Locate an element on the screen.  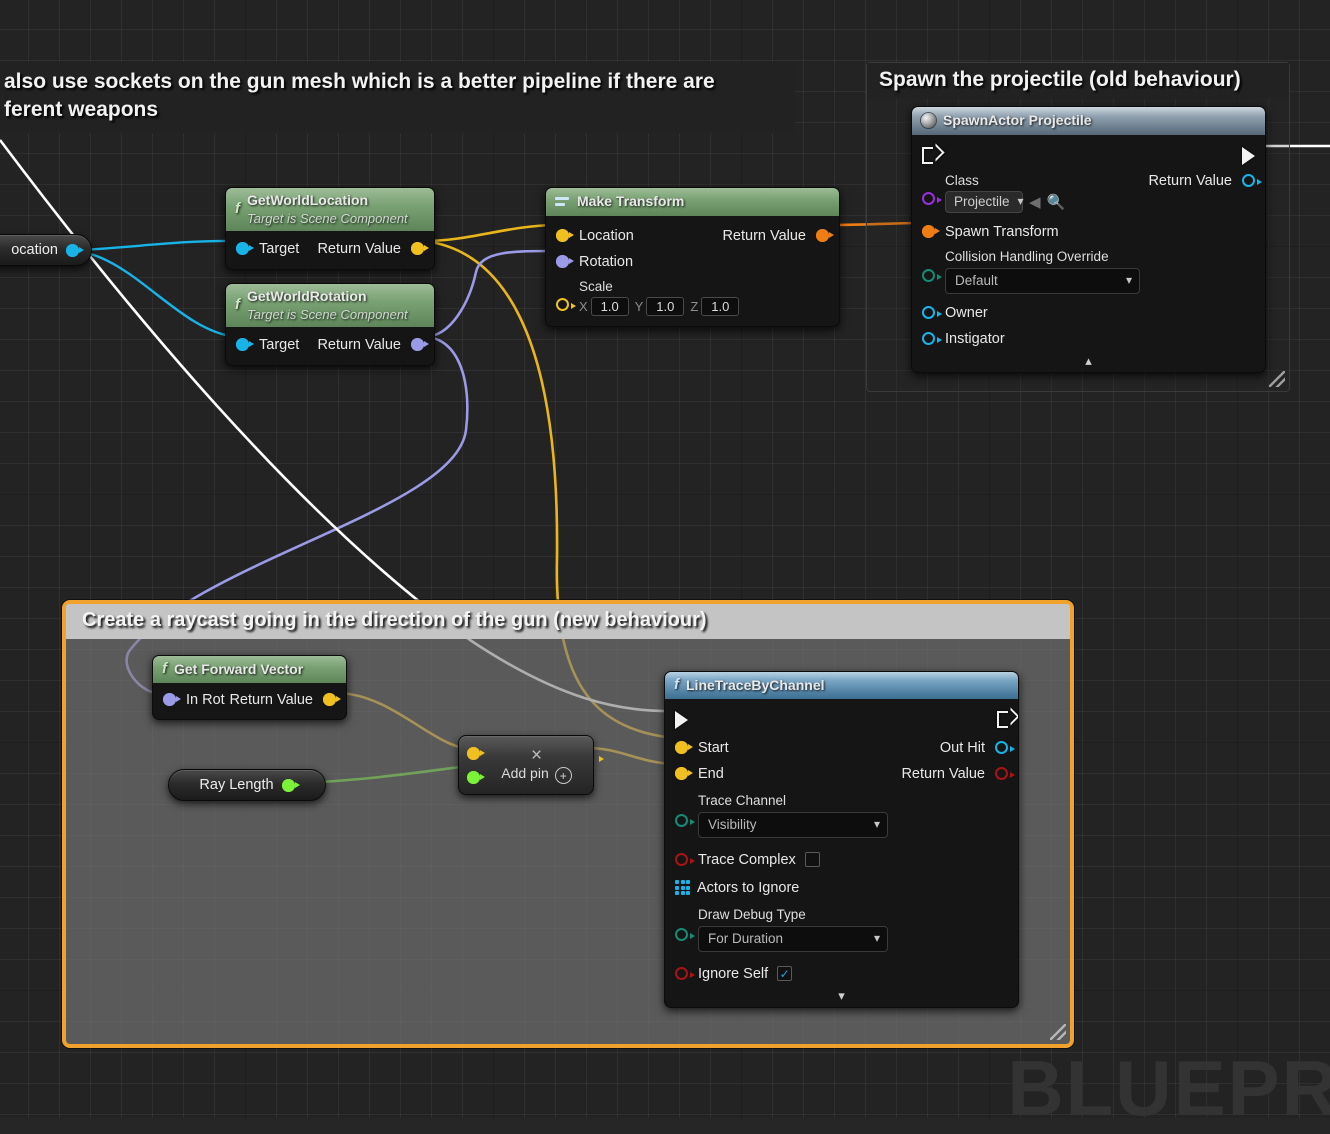
node-spawn-actor-projectile: SpawnActor Projectile Class Projectile ▾ is located at coordinates (1088, 239).